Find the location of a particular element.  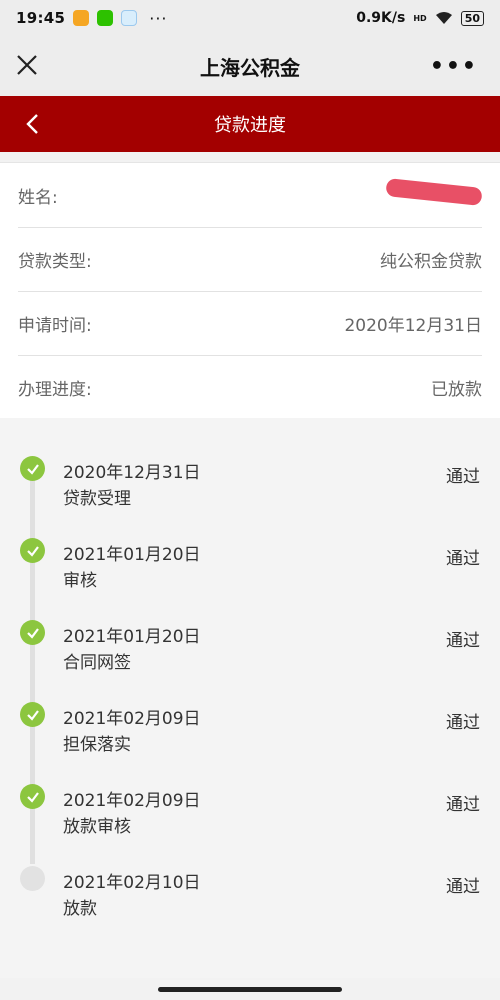

network-speed: 0.9K/s is located at coordinates (381, 18).